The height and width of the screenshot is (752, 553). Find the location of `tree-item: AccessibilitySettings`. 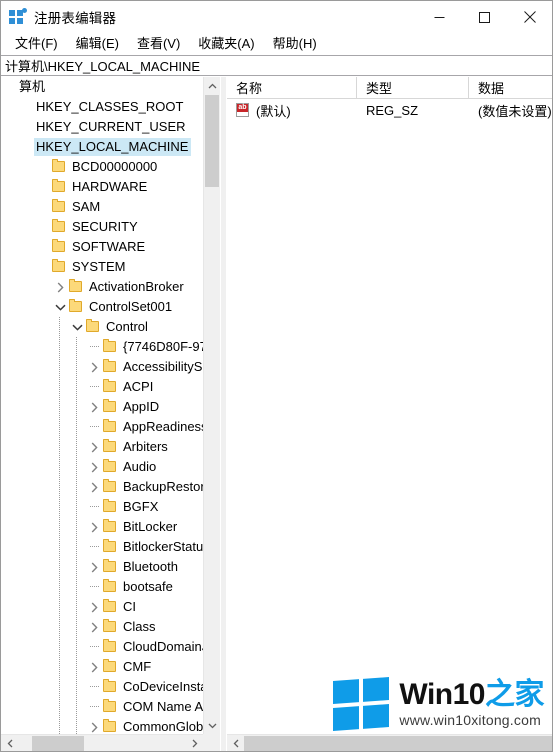

tree-item: AccessibilitySettings is located at coordinates (102, 367).